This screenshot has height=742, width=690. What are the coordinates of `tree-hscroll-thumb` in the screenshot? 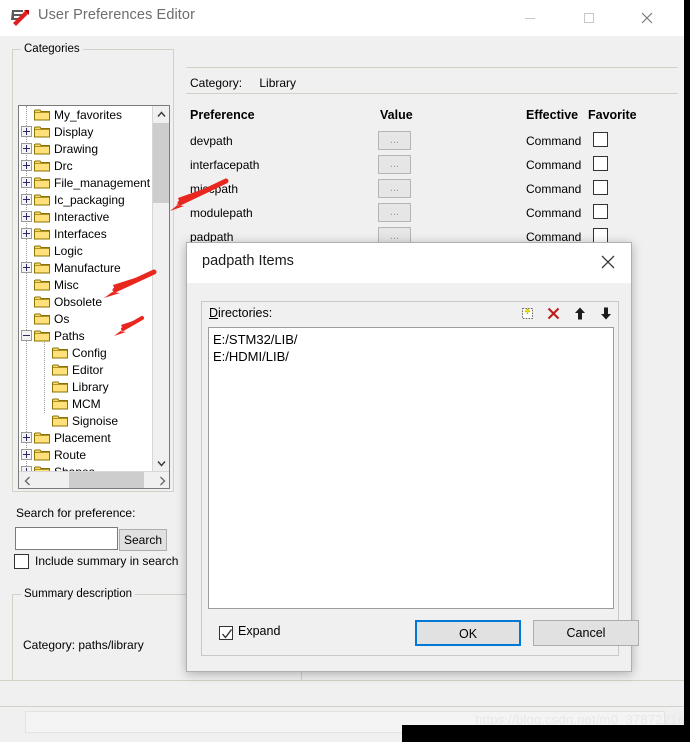 It's located at (106, 480).